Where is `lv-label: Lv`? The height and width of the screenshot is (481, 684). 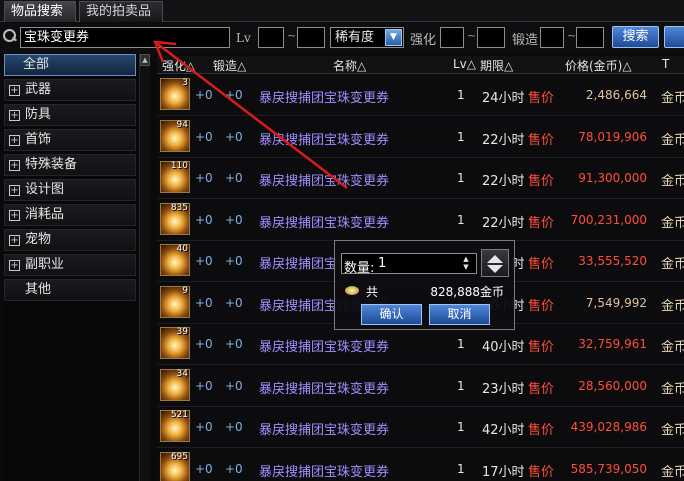
lv-label: Lv is located at coordinates (243, 38).